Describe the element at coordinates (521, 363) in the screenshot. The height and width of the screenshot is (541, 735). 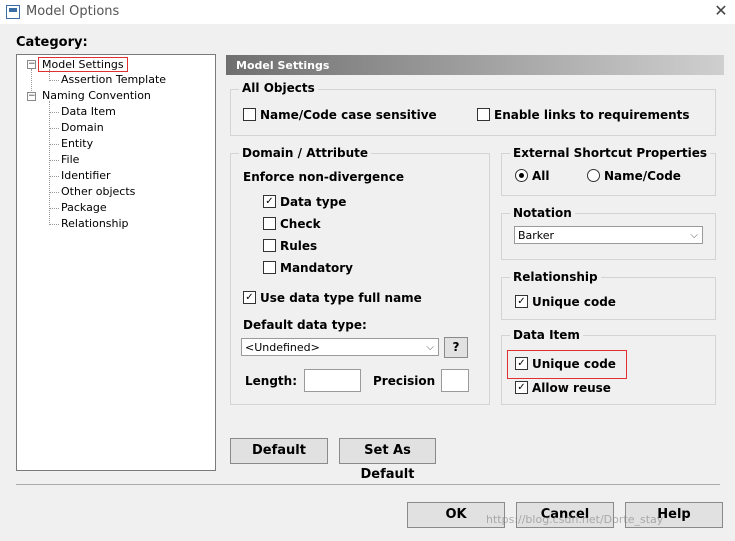
I see `data-item-unique-checkbox: ✓` at that location.